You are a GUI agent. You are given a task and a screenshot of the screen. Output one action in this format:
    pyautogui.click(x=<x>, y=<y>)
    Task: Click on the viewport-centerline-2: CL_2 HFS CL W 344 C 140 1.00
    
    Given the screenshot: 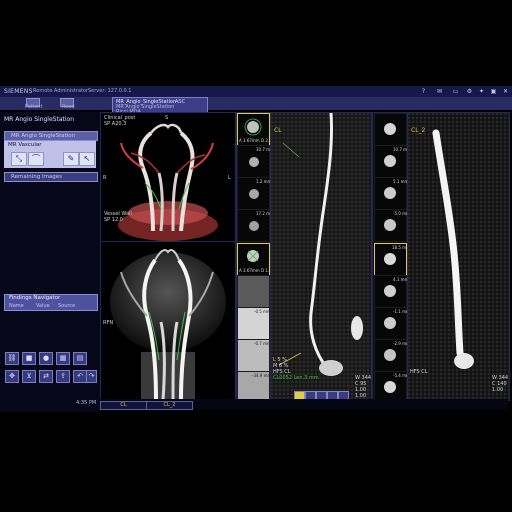 What is the action you would take?
    pyautogui.click(x=458, y=256)
    